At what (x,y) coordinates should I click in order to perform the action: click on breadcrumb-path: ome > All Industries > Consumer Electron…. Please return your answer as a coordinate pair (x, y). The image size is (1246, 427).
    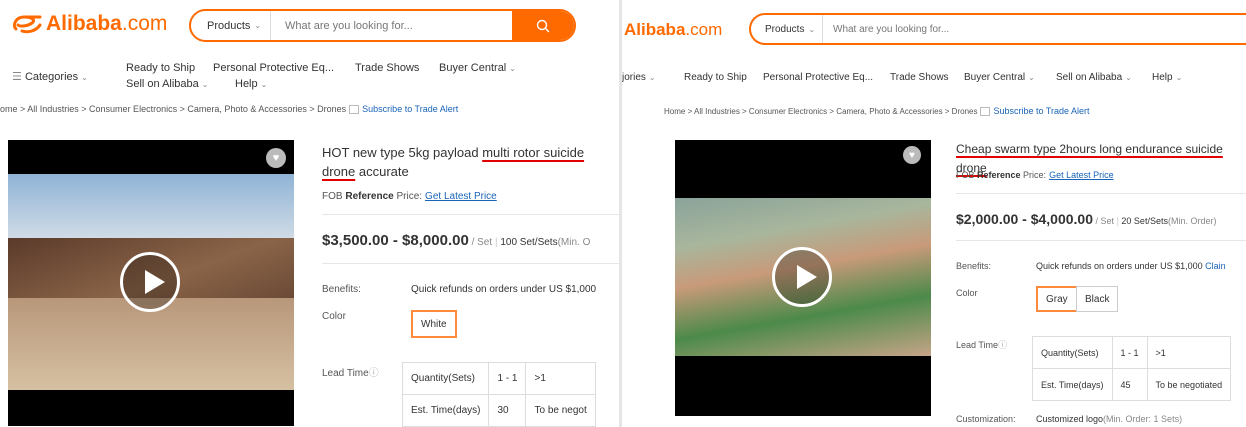
    Looking at the image, I should click on (173, 109).